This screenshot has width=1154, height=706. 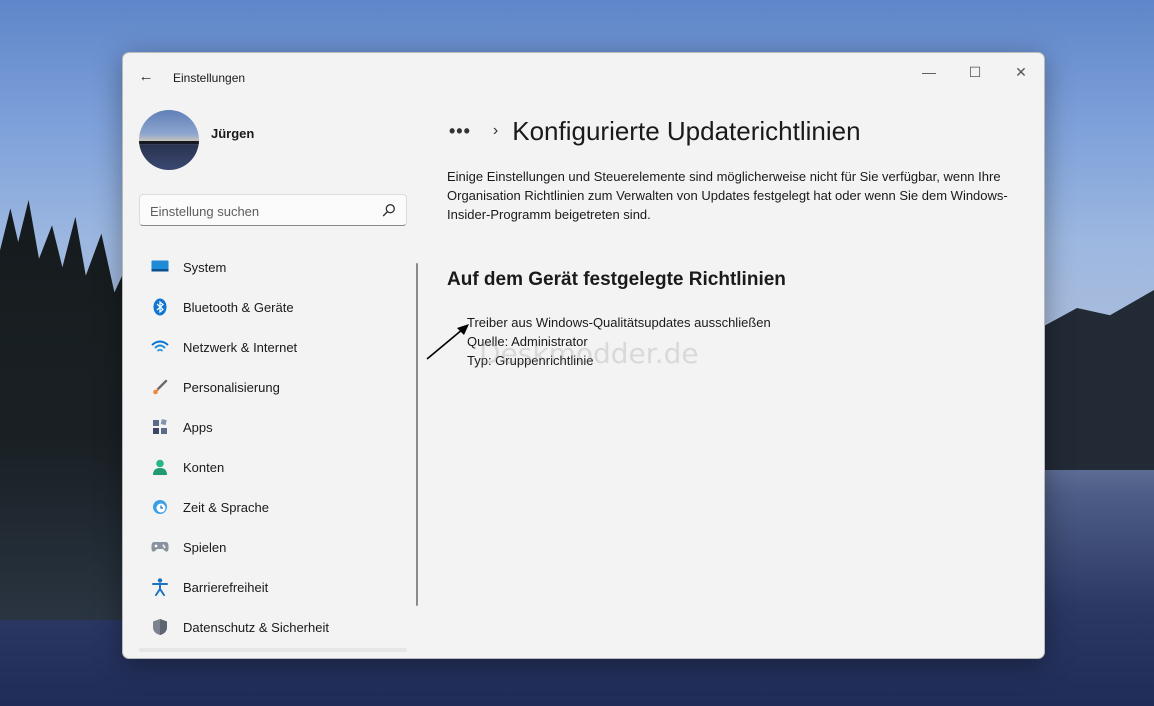 I want to click on search-box, so click(x=273, y=210).